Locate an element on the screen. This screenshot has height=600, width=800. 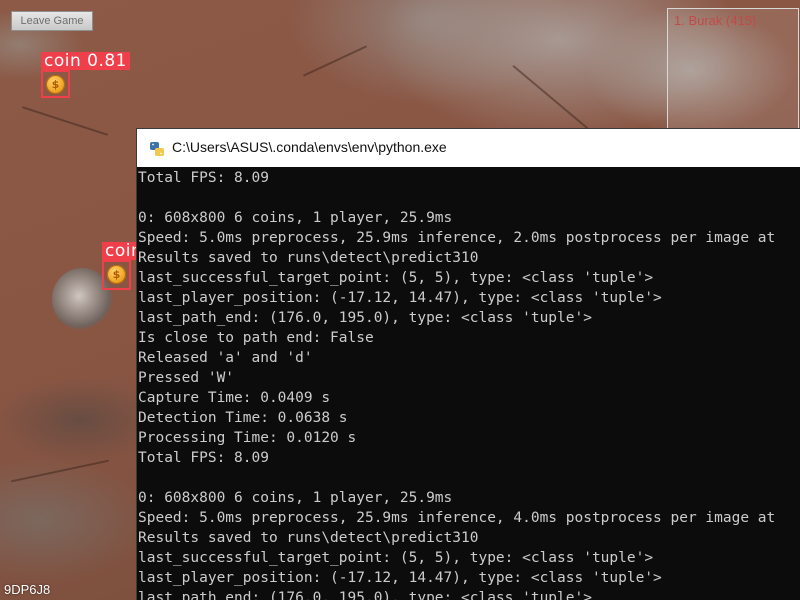
console-line: Released 'a' and 'd' is located at coordinates (225, 358).